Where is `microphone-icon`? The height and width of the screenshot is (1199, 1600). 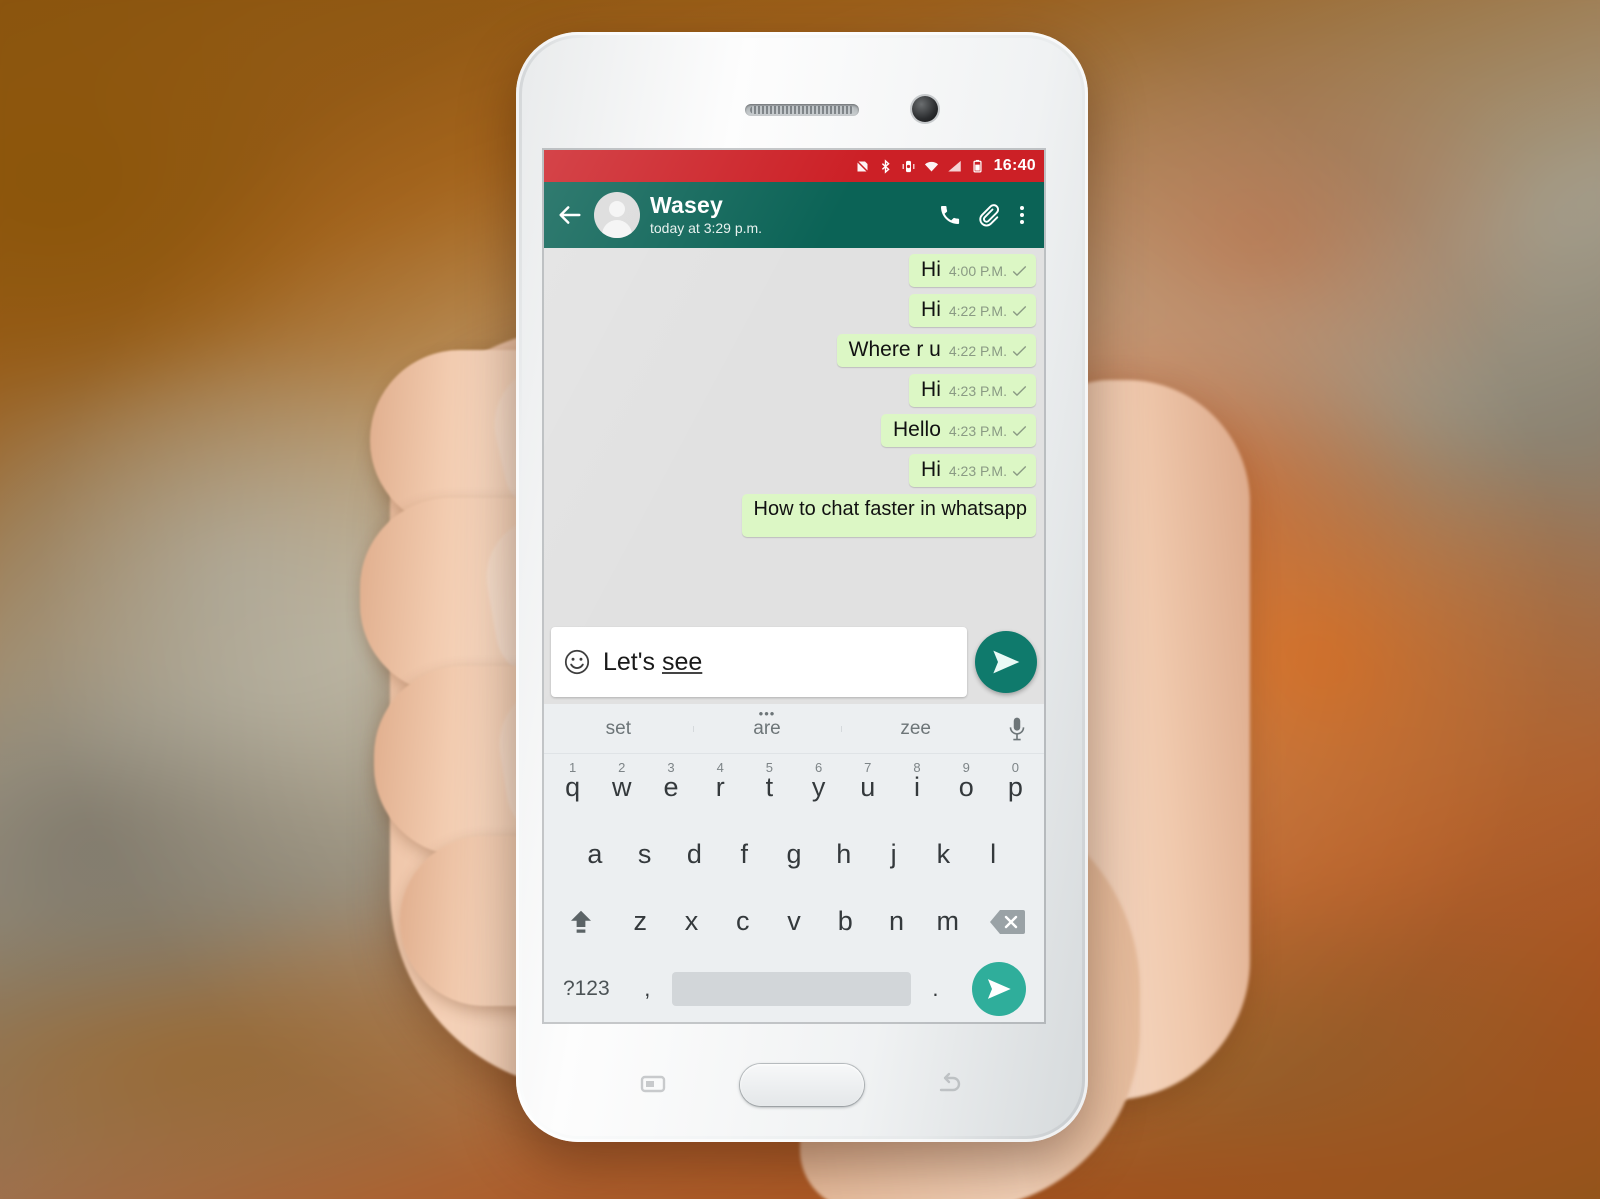 microphone-icon is located at coordinates (1017, 728).